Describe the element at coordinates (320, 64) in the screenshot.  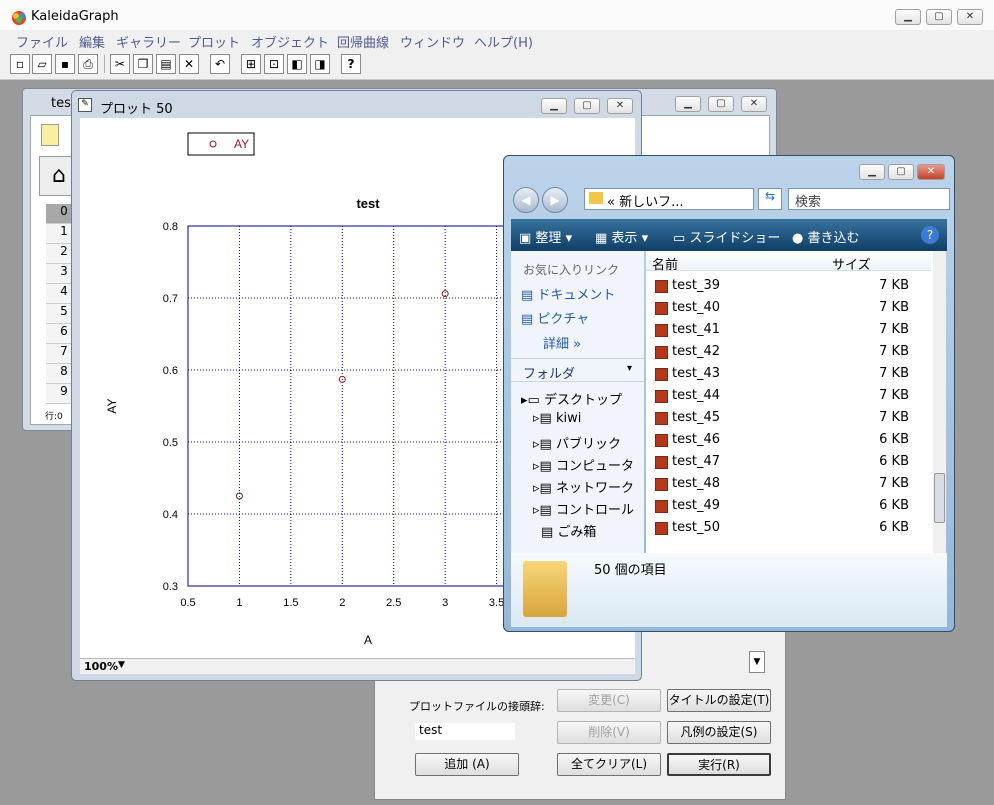
I see `send-back-icon: ◨` at that location.